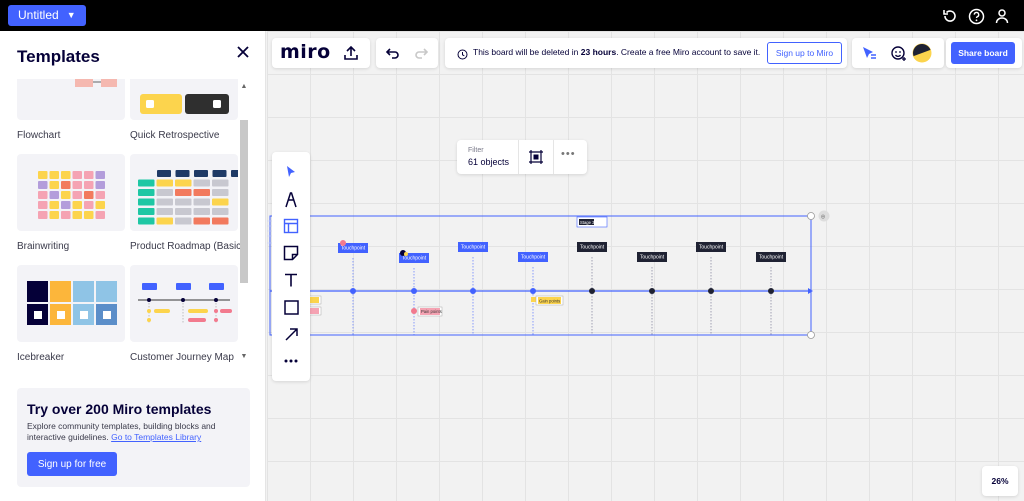 The image size is (1024, 501). What do you see at coordinates (175, 135) in the screenshot?
I see `template-label: Quick Retrospective` at bounding box center [175, 135].